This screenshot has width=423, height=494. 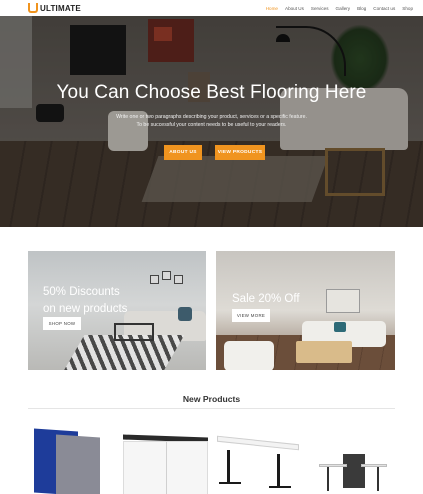 I want to click on view-products-button: VIEW PRODUCTS, so click(x=240, y=152).